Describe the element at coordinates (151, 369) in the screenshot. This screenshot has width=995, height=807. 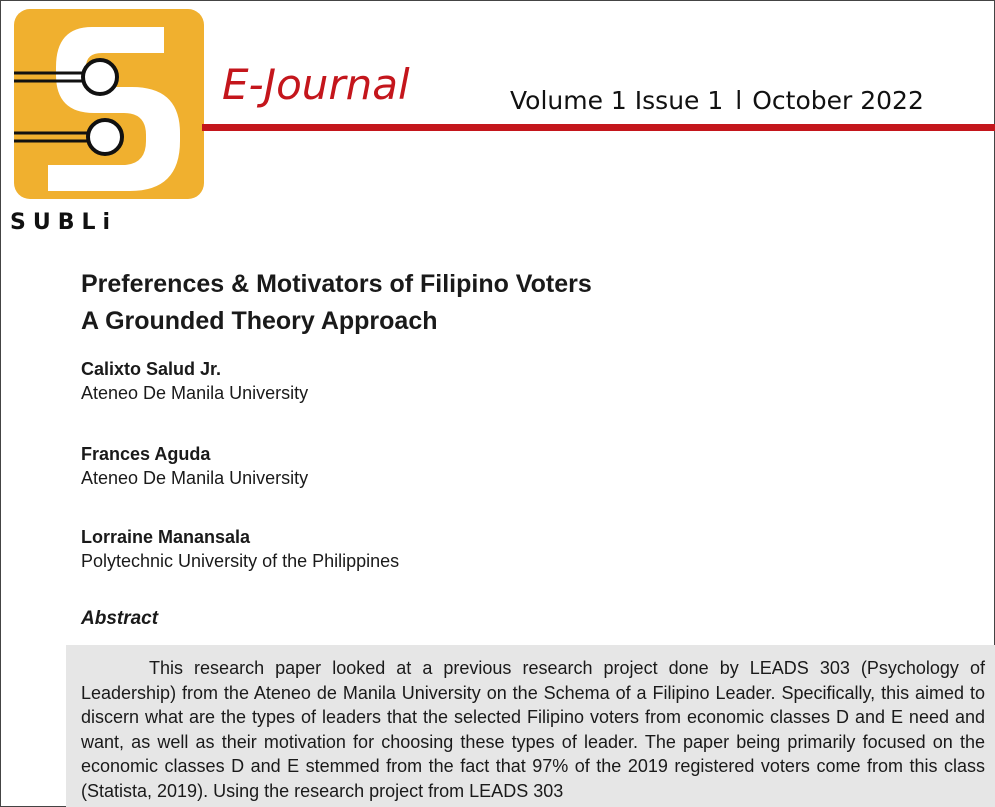
I see `author-name: Calixto Salud Jr.` at that location.